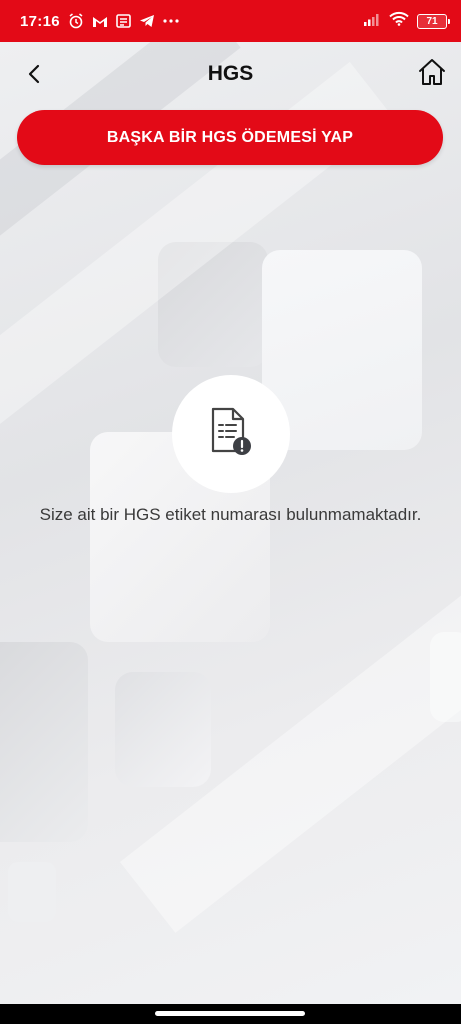 Image resolution: width=461 pixels, height=1024 pixels. I want to click on status-bar: 17:16 71, so click(230, 21).